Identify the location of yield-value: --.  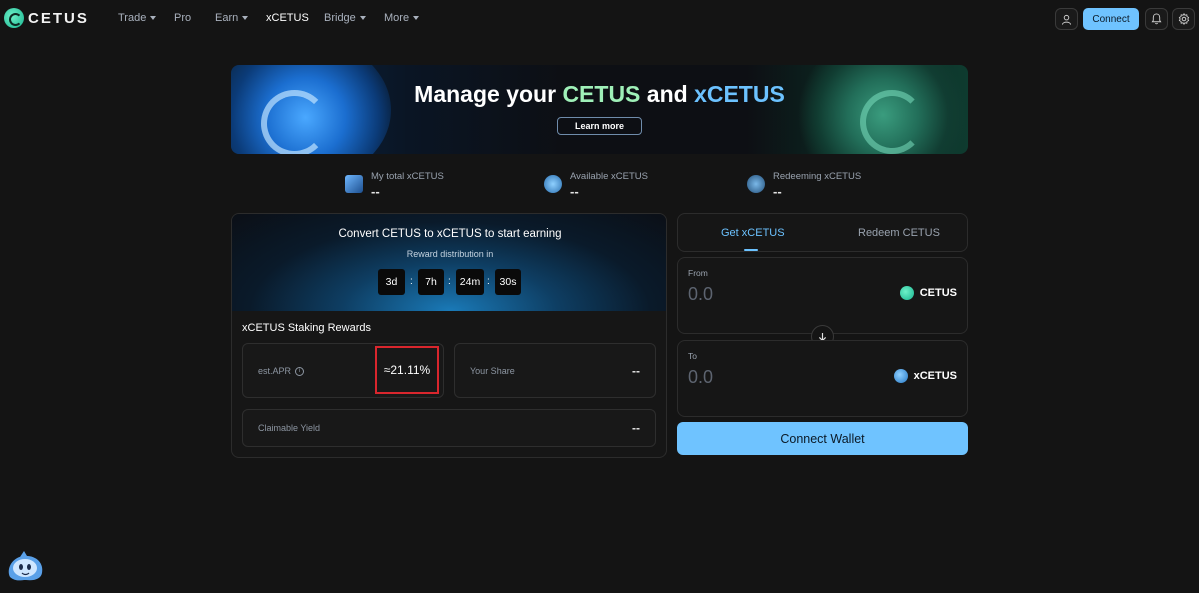
(636, 428).